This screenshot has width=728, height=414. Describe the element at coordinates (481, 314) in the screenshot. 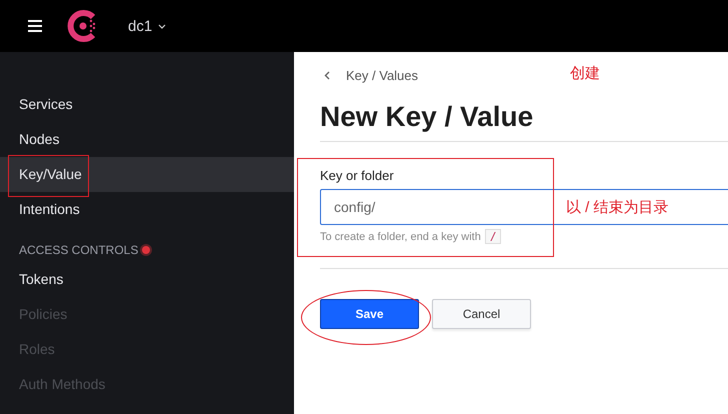

I see `cancel-button: Cancel` at that location.